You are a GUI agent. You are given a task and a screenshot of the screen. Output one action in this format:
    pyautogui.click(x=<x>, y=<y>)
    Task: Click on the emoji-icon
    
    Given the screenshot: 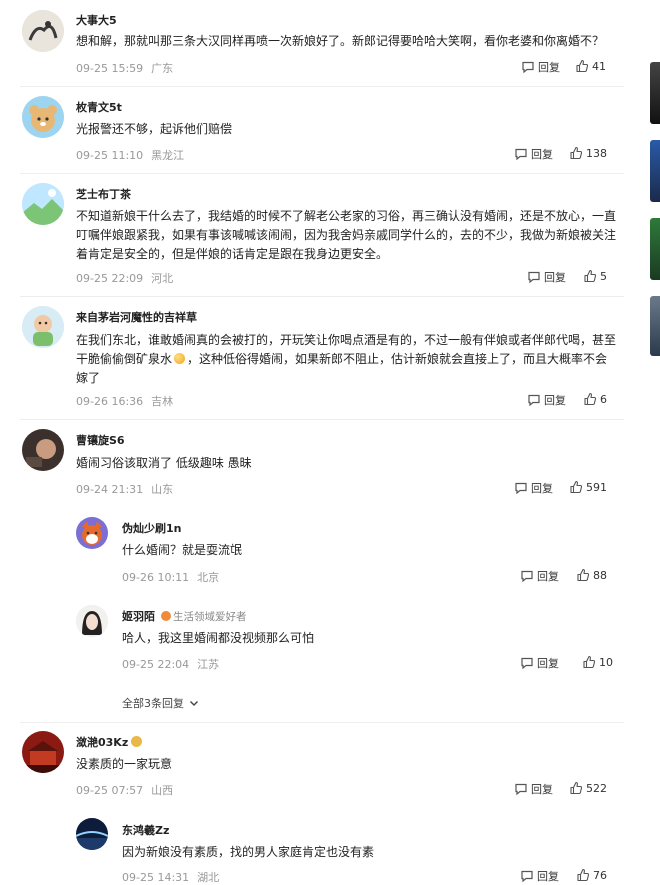 What is the action you would take?
    pyautogui.click(x=180, y=358)
    